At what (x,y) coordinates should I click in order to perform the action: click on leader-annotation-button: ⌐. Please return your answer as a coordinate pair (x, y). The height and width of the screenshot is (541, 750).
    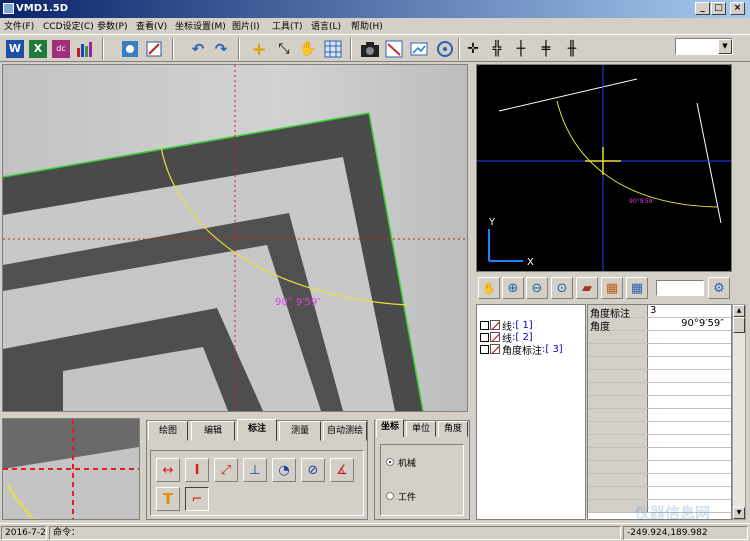
    Looking at the image, I should click on (197, 499).